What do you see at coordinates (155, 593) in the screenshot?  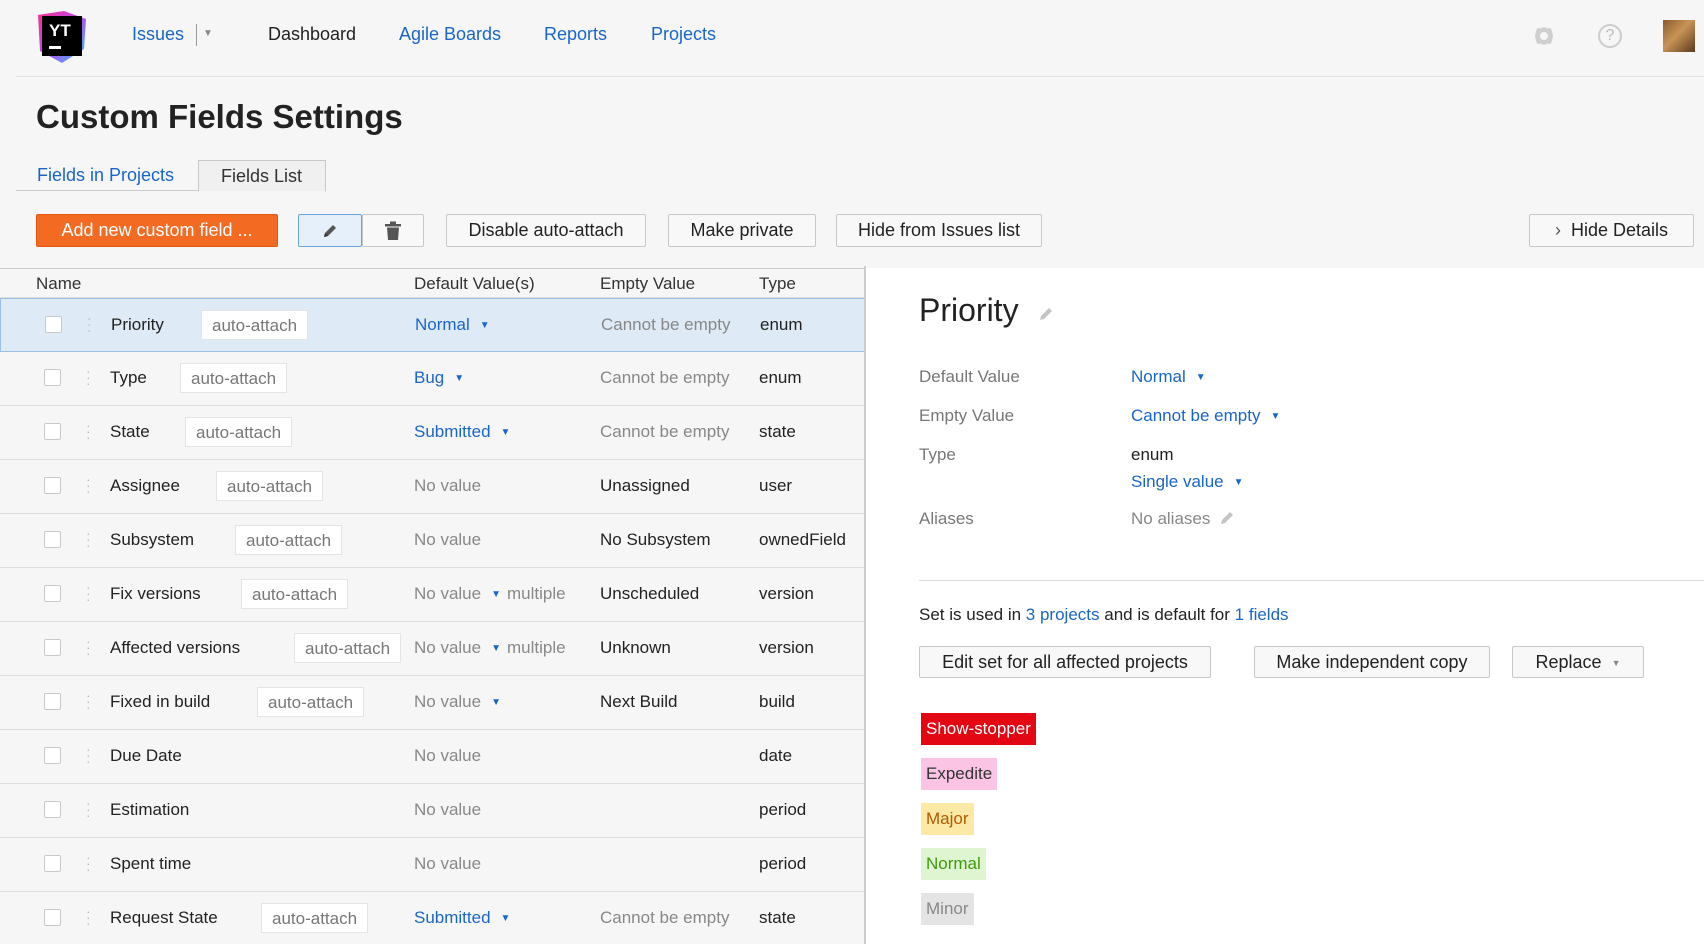 I see `field-name: Fix versions` at bounding box center [155, 593].